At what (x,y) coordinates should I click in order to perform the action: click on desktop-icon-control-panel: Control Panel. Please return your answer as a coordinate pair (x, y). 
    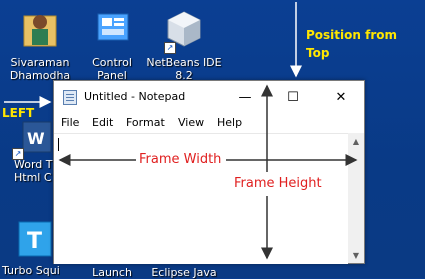
    Looking at the image, I should click on (112, 45).